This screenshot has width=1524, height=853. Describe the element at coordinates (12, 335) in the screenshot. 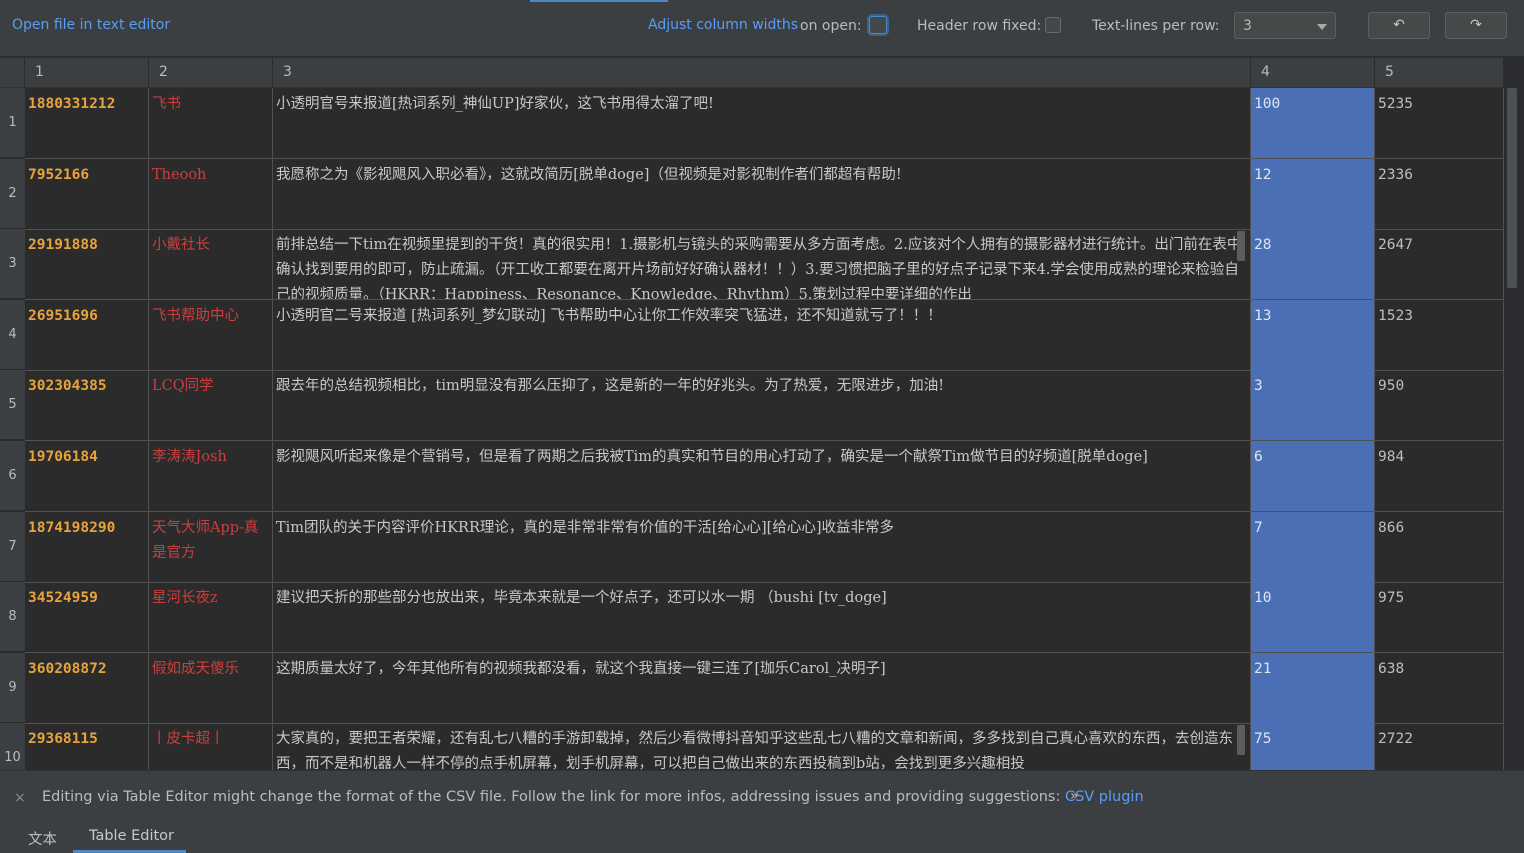

I see `row-number: 4` at that location.